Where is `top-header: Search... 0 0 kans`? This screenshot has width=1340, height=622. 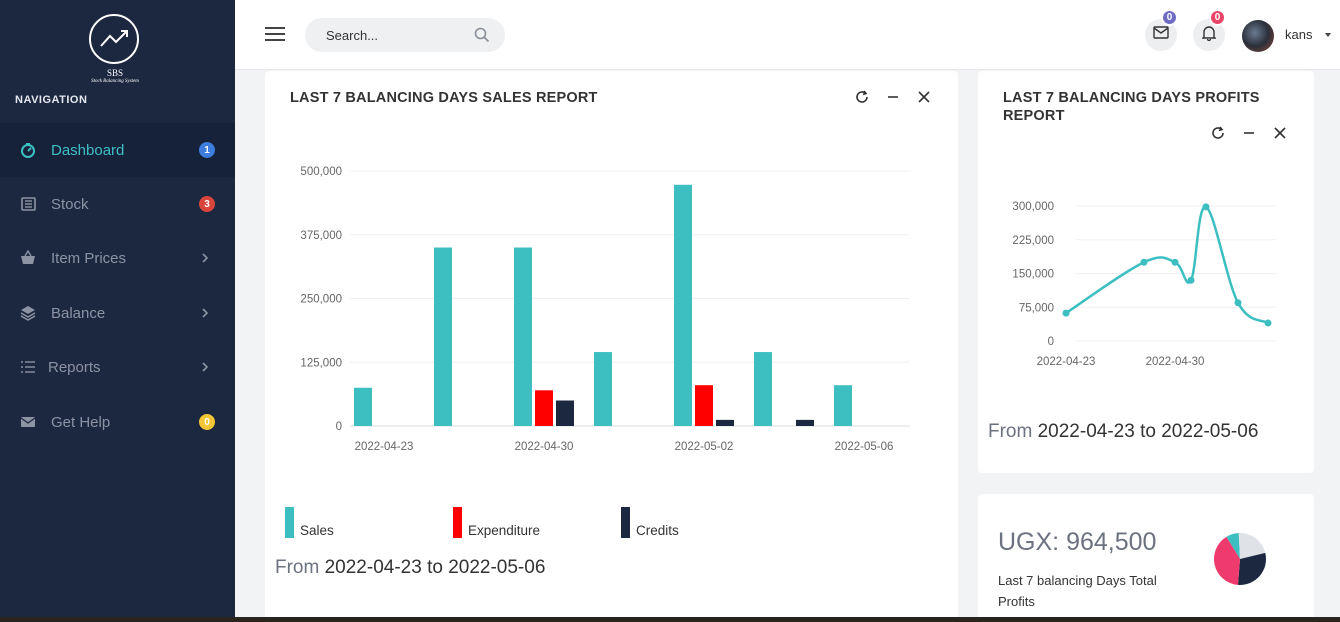
top-header: Search... 0 0 kans is located at coordinates (787, 35).